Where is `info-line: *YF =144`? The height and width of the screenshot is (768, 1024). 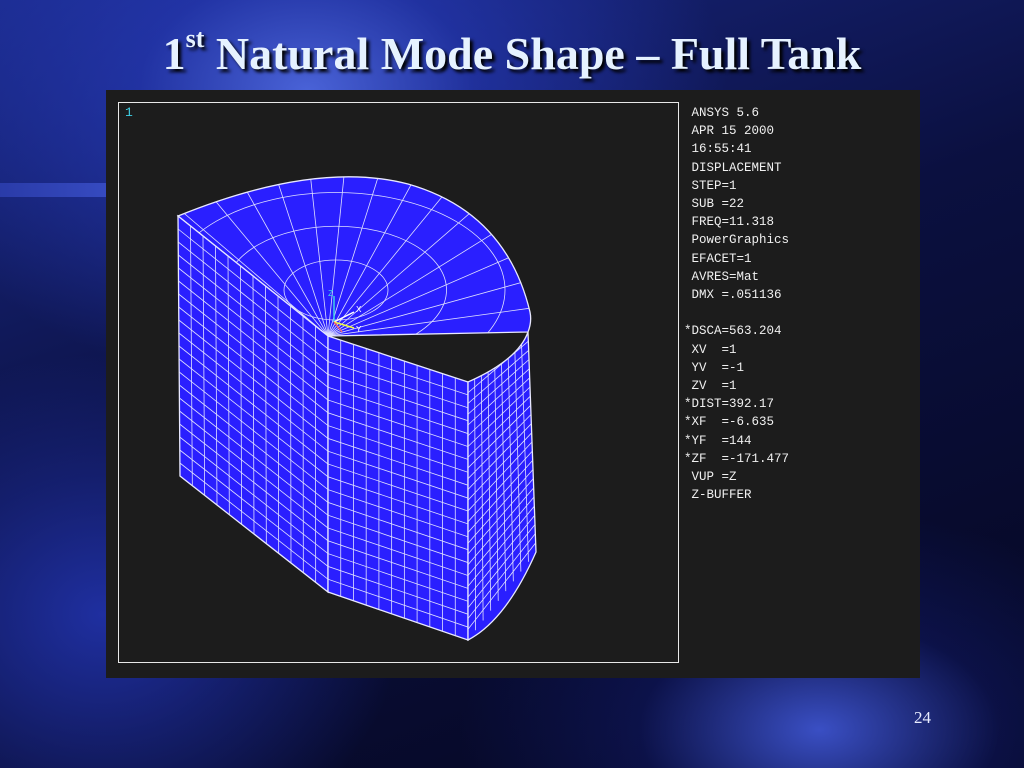 info-line: *YF =144 is located at coordinates (718, 440).